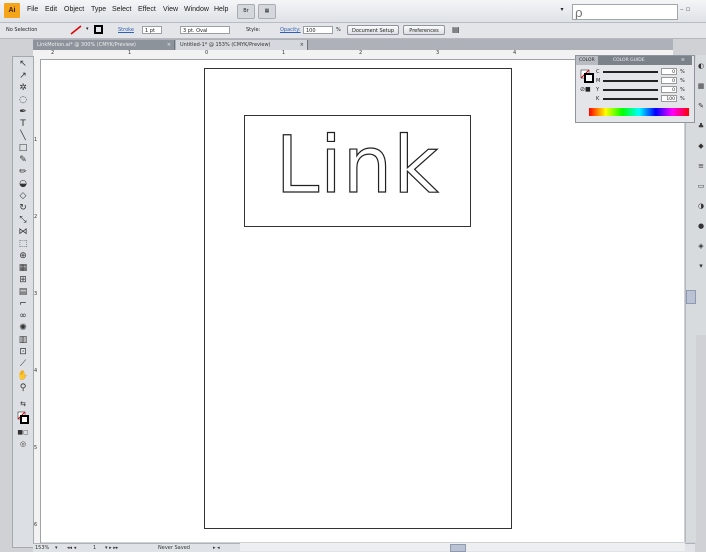 This screenshot has height=552, width=706. Describe the element at coordinates (639, 112) in the screenshot. I see `color-spectrum` at that location.